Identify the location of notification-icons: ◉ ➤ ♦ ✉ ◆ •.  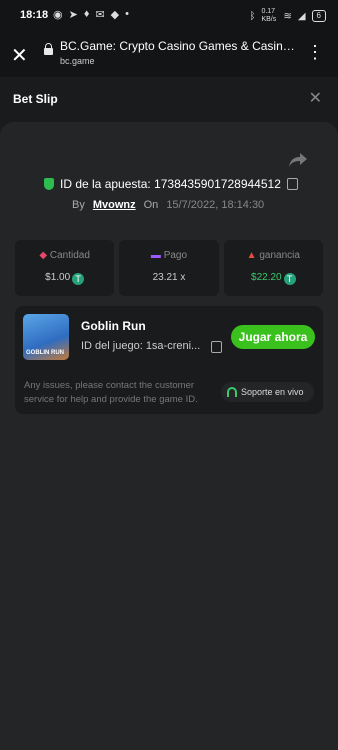
(91, 14).